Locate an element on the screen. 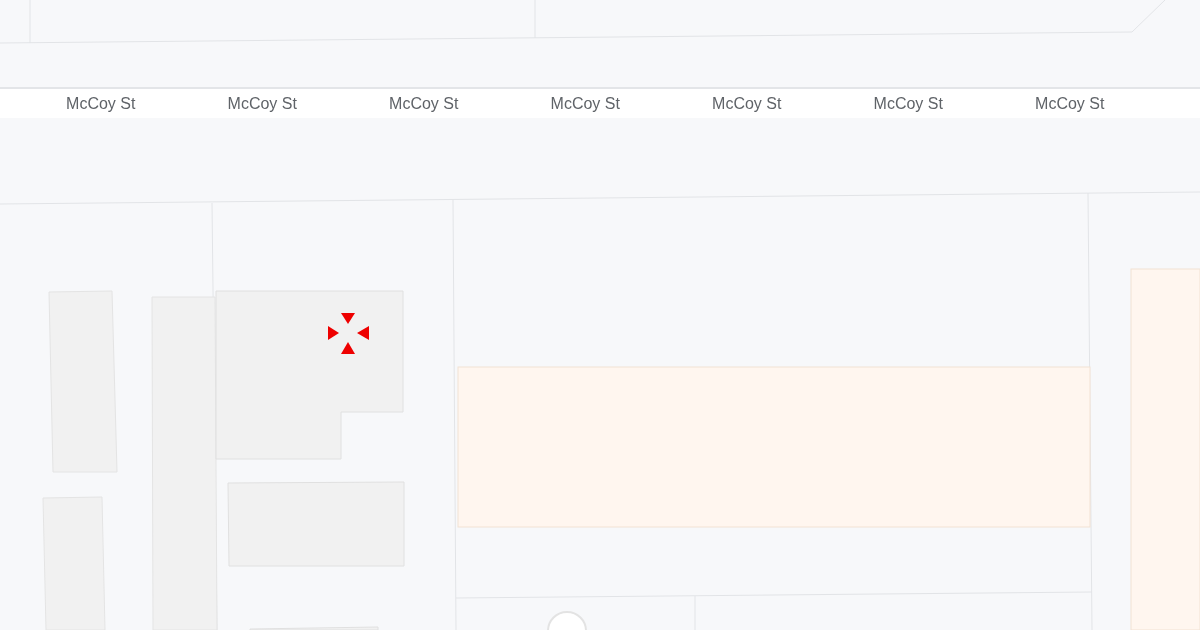 This screenshot has height=630, width=1200. circle-marker-icon is located at coordinates (567, 620).